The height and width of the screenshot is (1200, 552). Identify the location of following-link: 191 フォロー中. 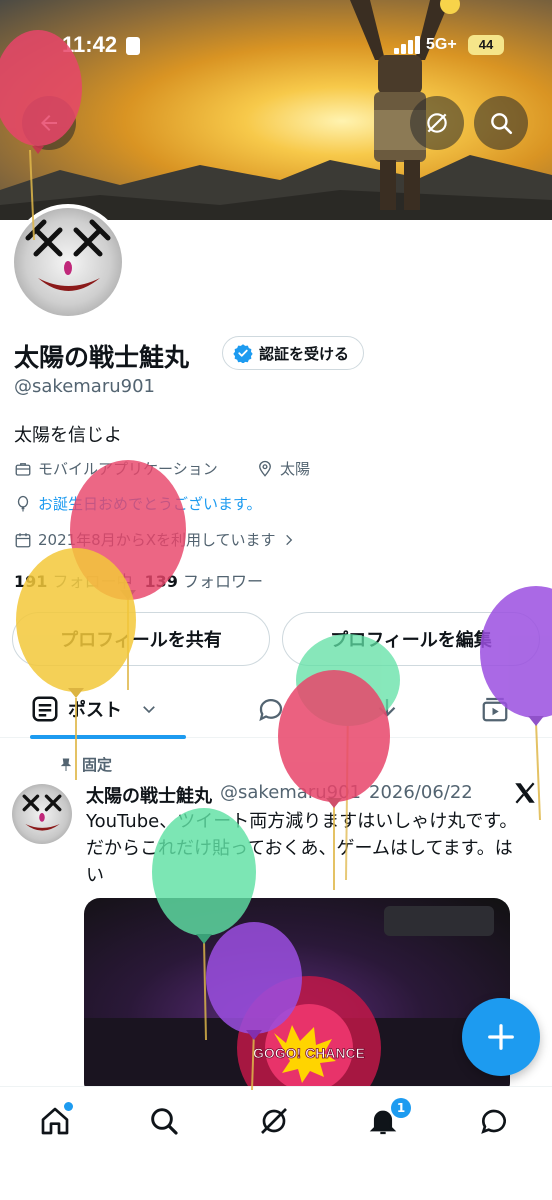
(73, 580).